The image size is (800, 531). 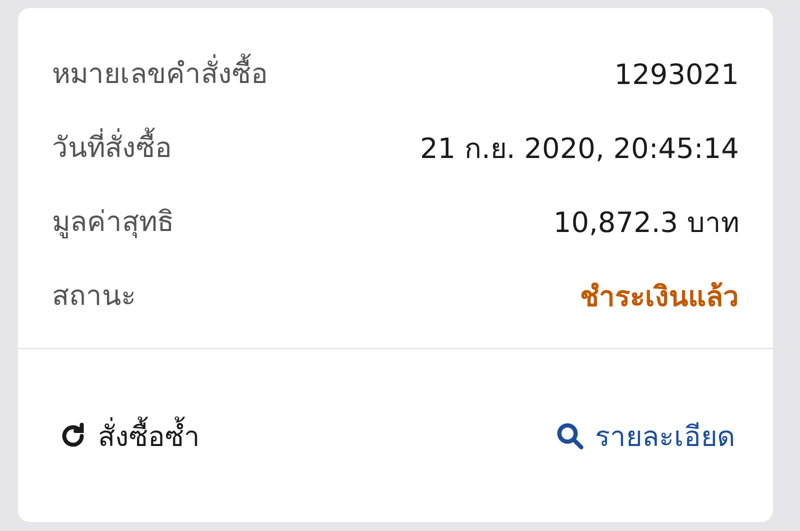 I want to click on field-value: 1293021, so click(x=676, y=74).